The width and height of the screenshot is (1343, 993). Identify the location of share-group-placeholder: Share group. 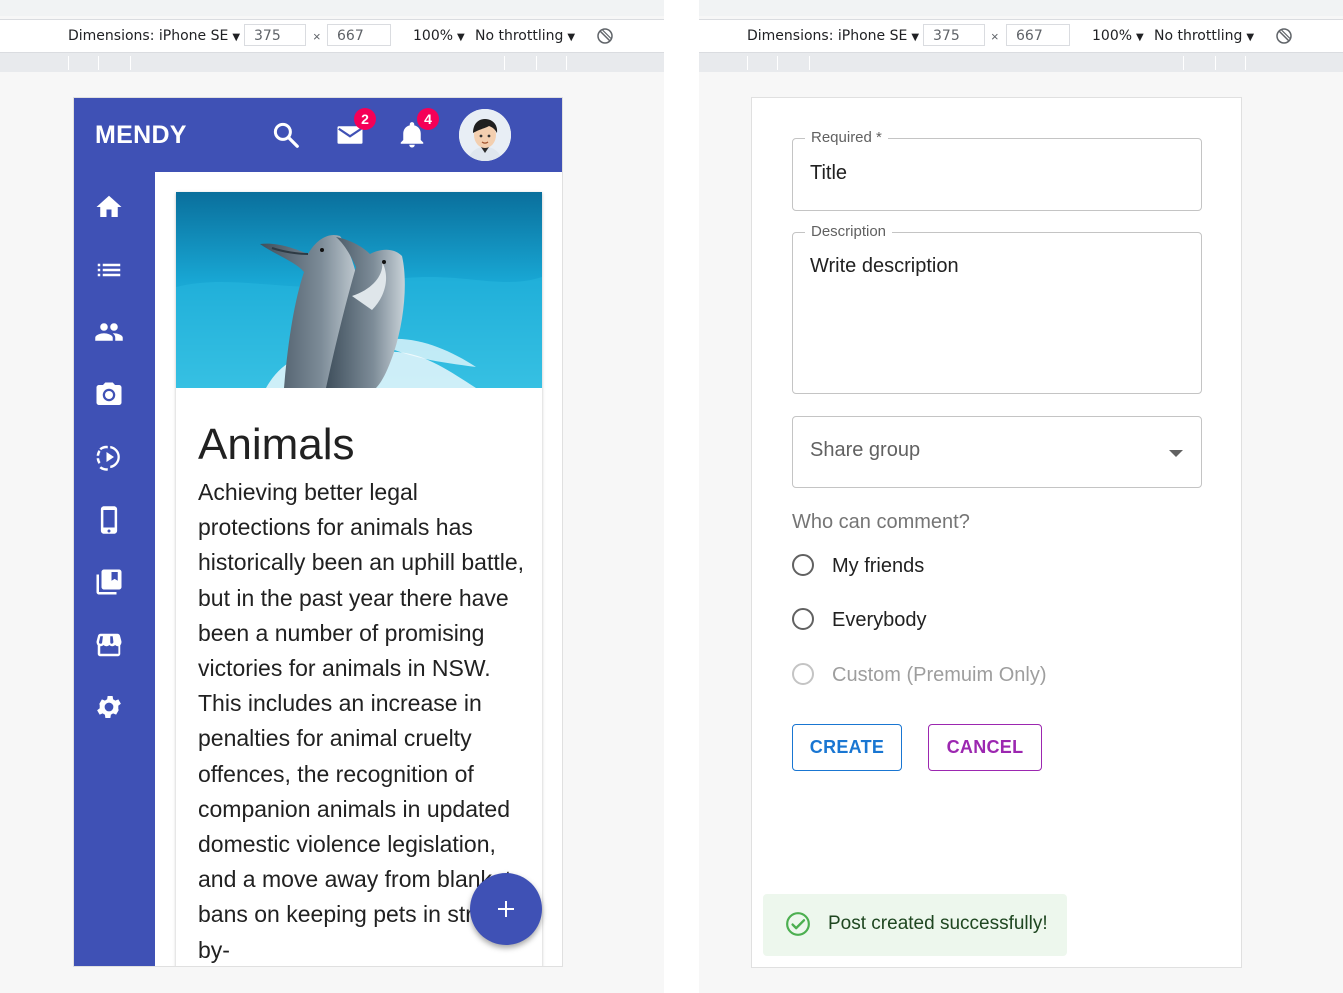
(865, 450).